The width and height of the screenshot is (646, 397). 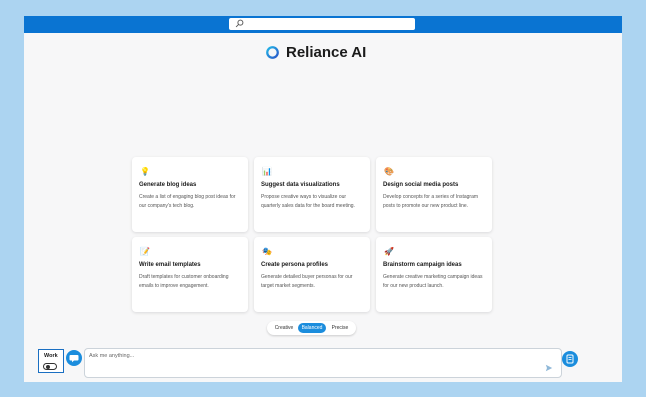 I want to click on new-chat-button, so click(x=74, y=358).